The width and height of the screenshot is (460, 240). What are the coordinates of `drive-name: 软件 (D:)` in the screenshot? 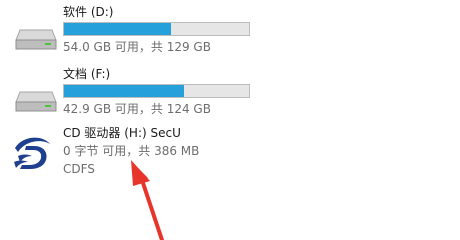 It's located at (88, 12).